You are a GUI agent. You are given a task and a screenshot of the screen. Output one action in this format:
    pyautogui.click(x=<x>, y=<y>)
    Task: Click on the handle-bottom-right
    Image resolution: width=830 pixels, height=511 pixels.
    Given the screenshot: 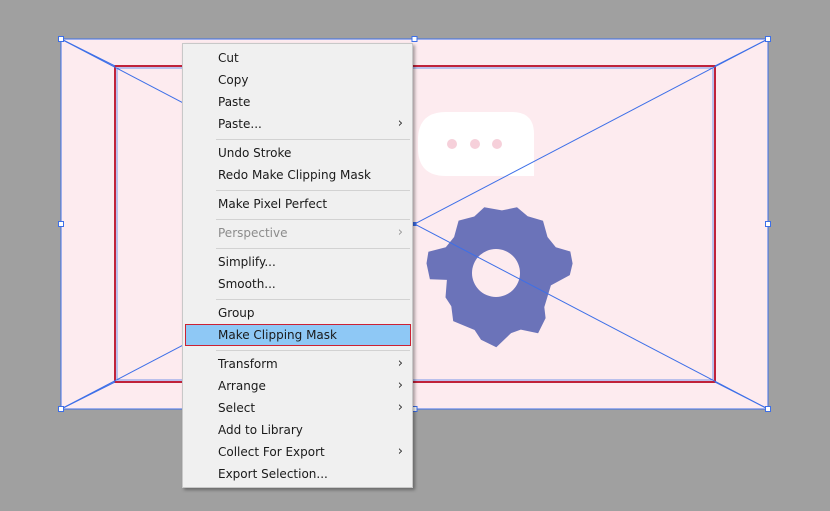 What is the action you would take?
    pyautogui.click(x=768, y=409)
    